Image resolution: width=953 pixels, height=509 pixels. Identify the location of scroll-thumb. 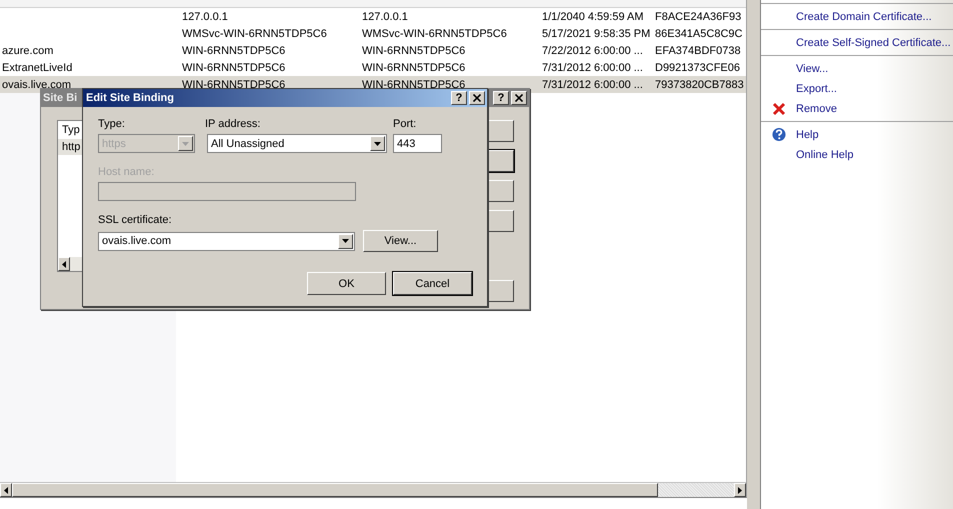
(335, 490).